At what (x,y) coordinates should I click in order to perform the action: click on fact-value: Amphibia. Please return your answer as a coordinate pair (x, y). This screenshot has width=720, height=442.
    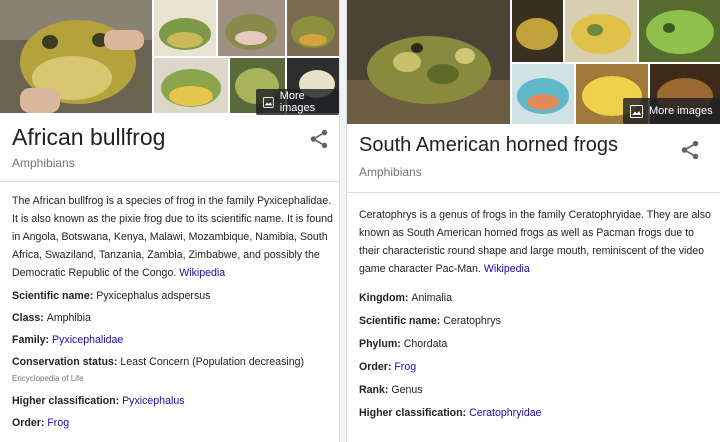
    Looking at the image, I should click on (68, 318).